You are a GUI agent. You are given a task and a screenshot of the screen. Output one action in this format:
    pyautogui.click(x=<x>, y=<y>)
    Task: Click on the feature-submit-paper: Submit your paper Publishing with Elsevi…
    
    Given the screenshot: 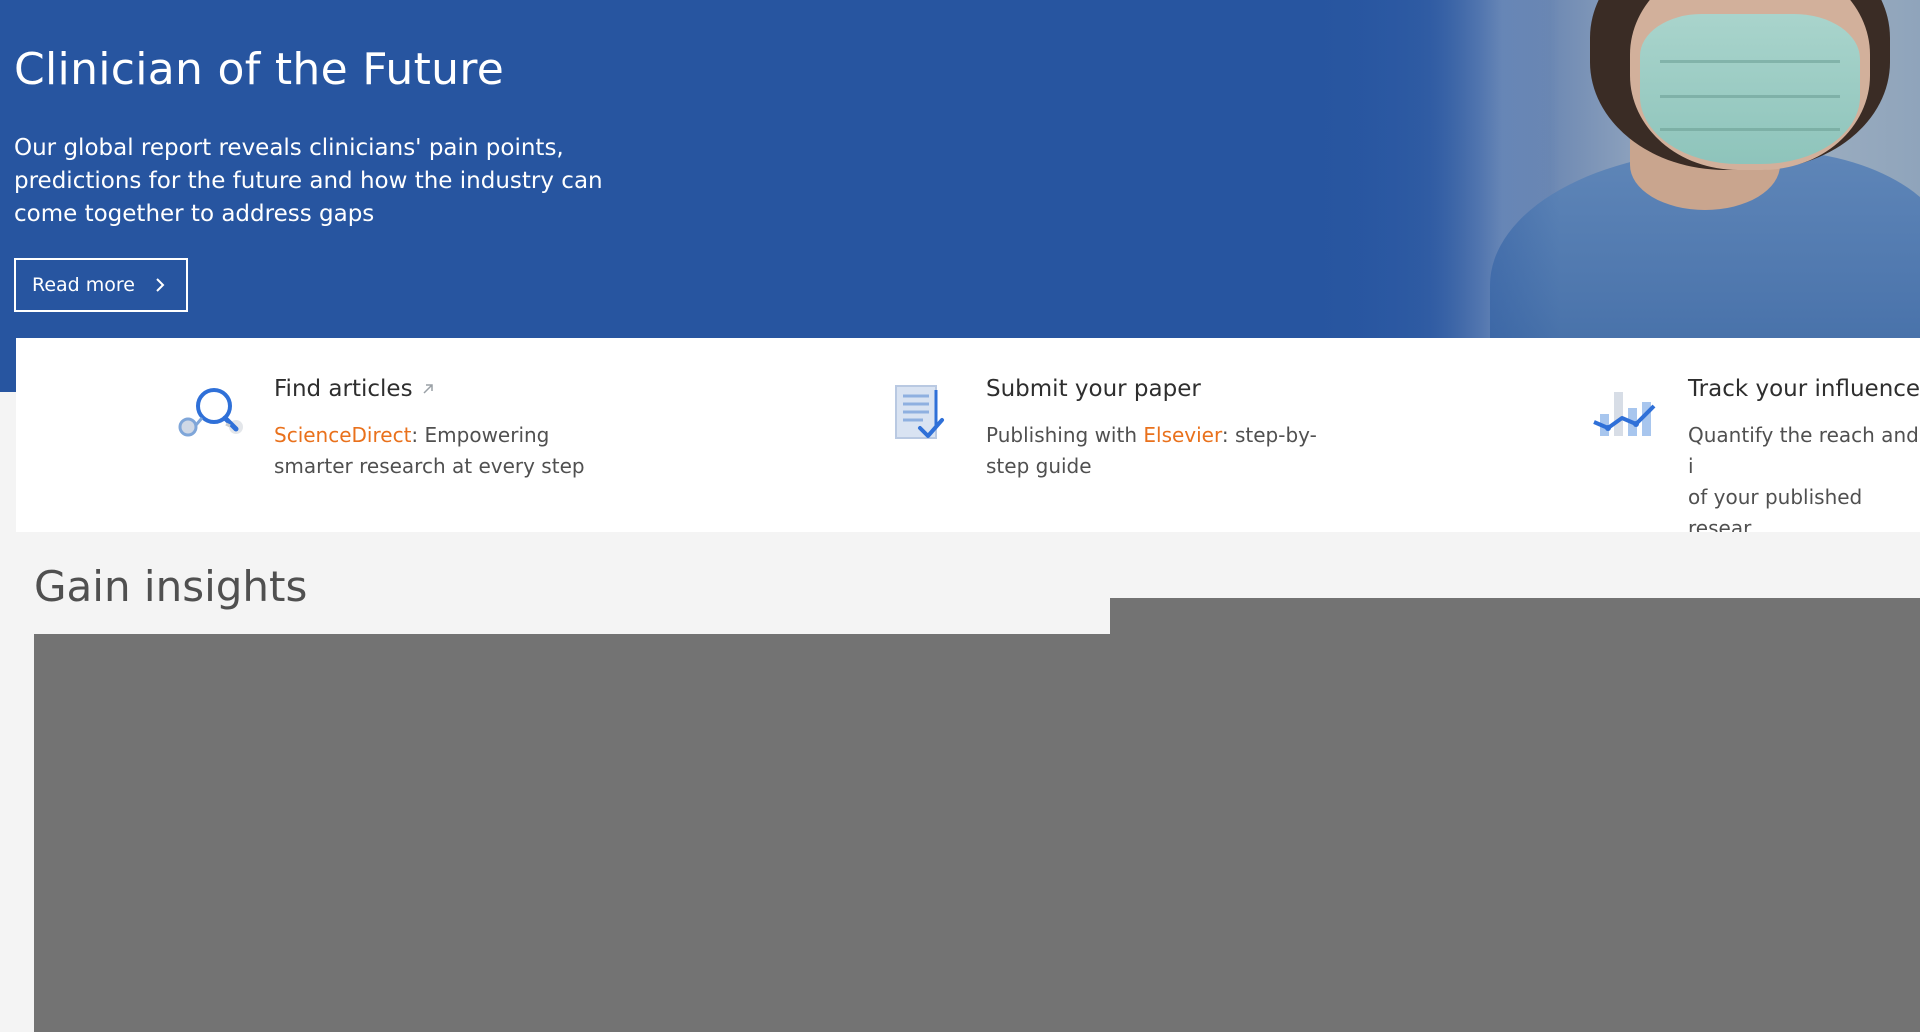 What is the action you would take?
    pyautogui.click(x=1118, y=435)
    